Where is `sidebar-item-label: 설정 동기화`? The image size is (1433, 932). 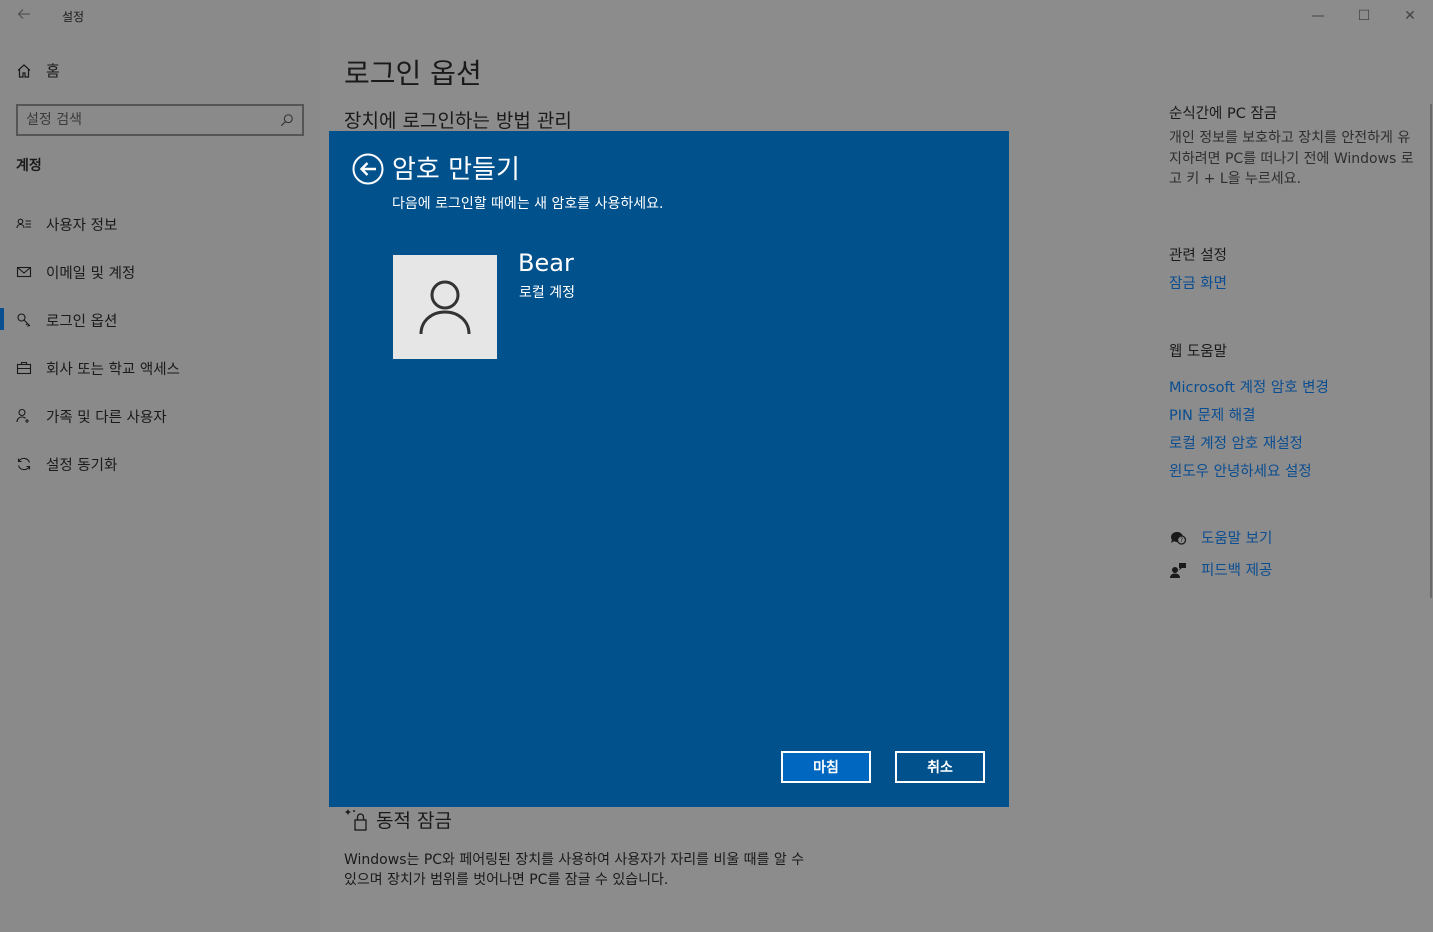
sidebar-item-label: 설정 동기화 is located at coordinates (82, 465).